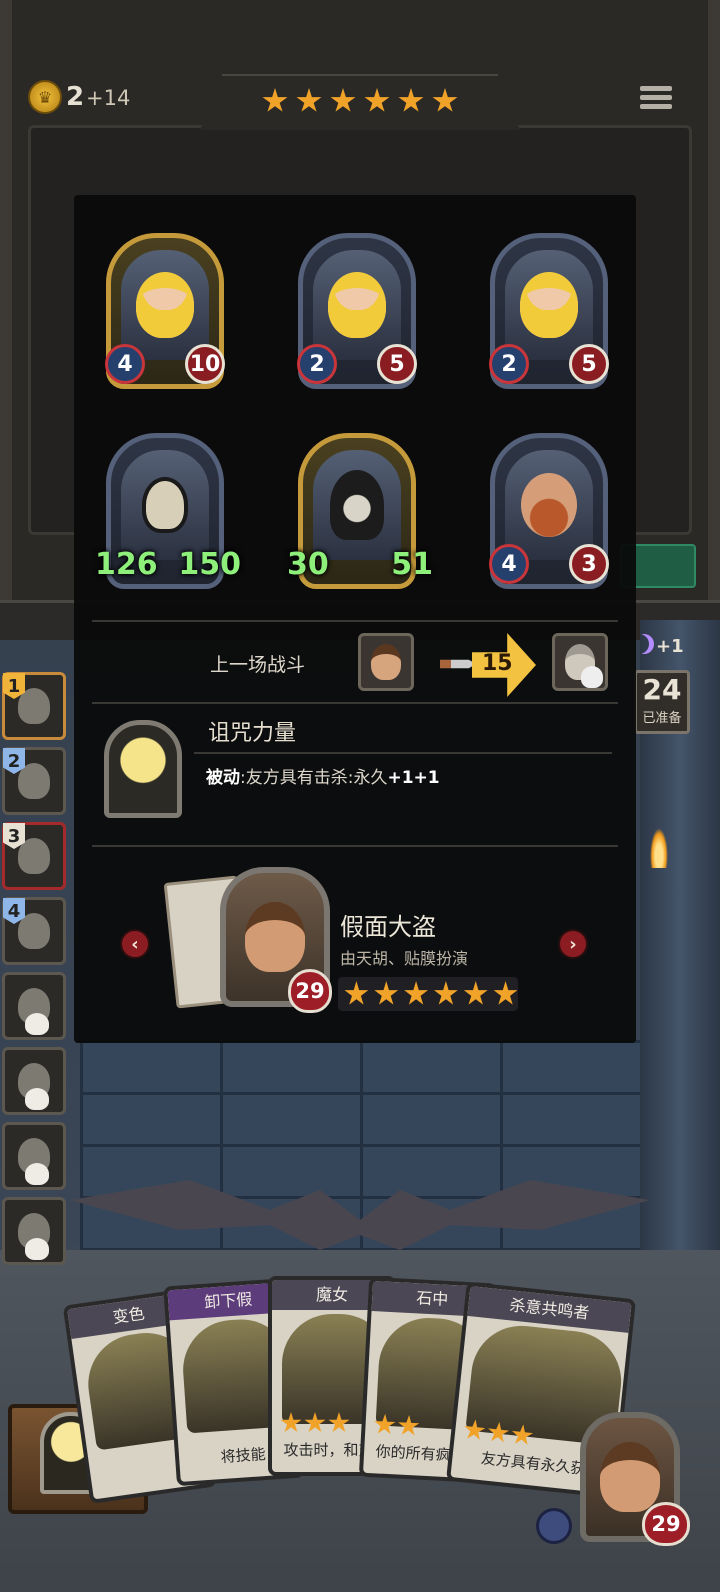 The height and width of the screenshot is (1592, 720). I want to click on roster-slot: 2, so click(34, 781).